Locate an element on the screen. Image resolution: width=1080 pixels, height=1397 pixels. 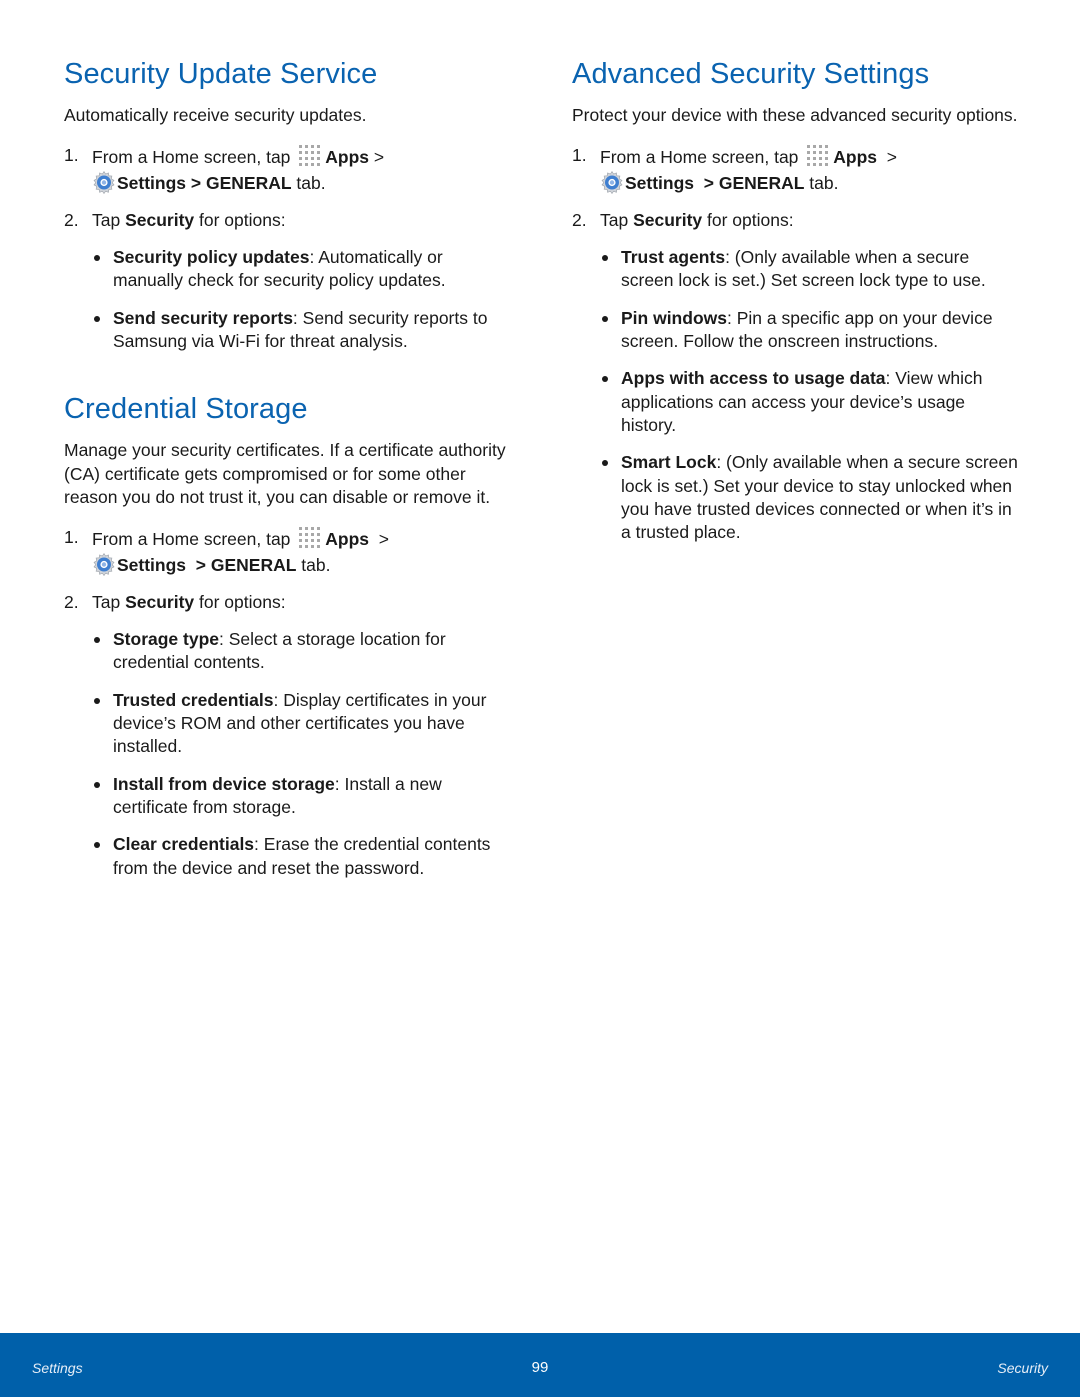
page-number: 99 is located at coordinates (540, 1367).